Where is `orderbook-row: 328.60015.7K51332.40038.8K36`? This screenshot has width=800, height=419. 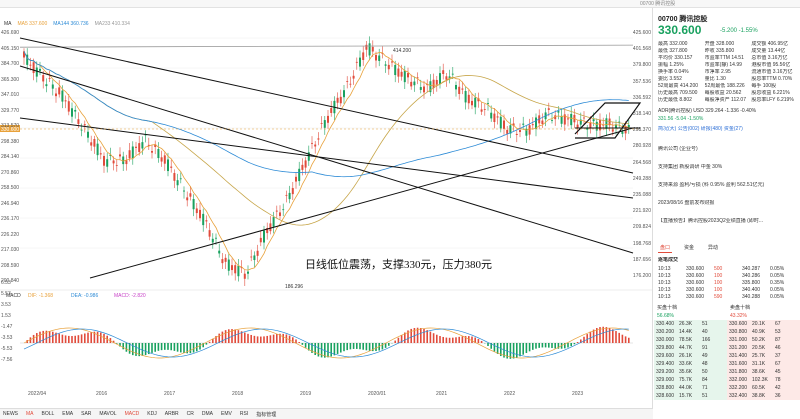
orderbook-row: 328.60015.7K51332.40038.8K36 is located at coordinates (727, 396).